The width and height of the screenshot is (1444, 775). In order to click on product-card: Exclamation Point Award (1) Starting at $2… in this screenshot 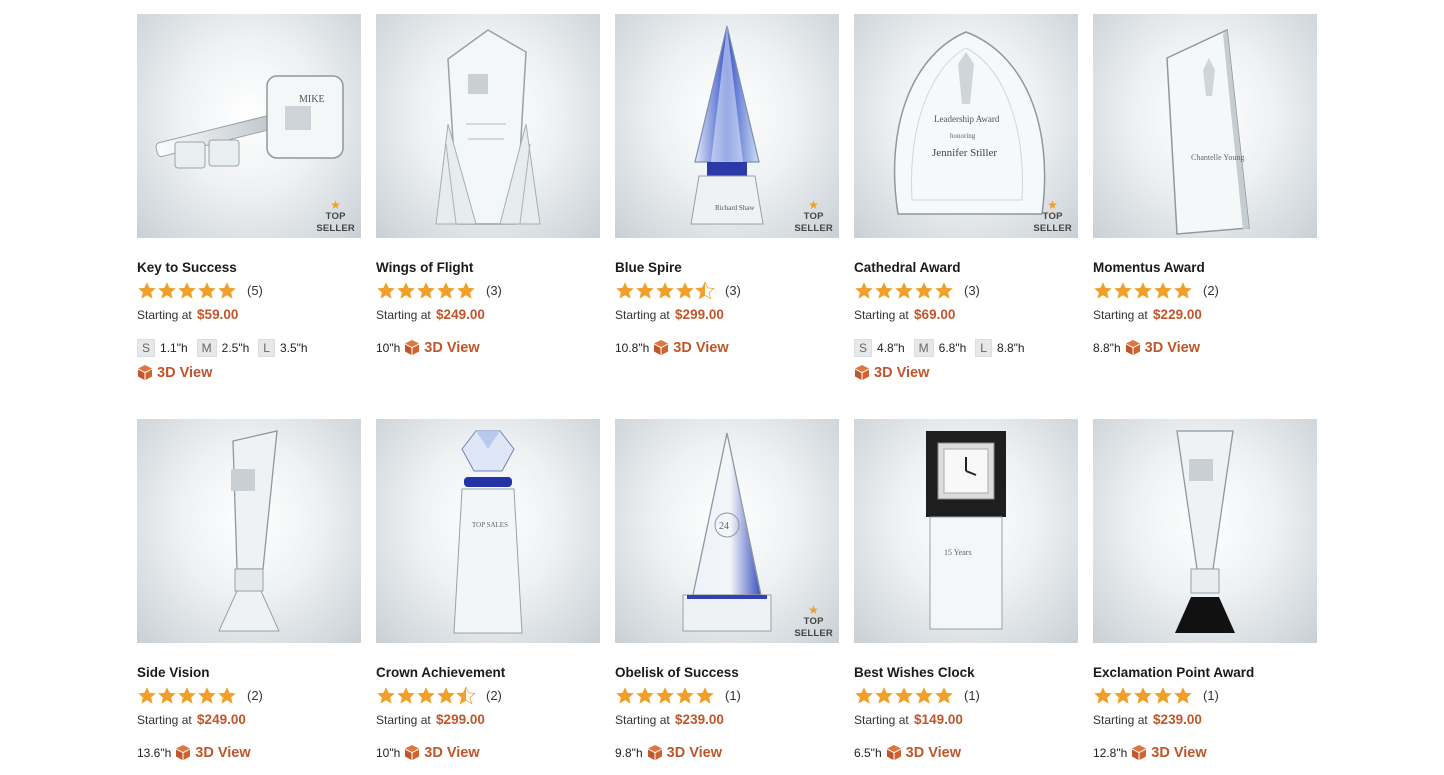, I will do `click(1205, 590)`.